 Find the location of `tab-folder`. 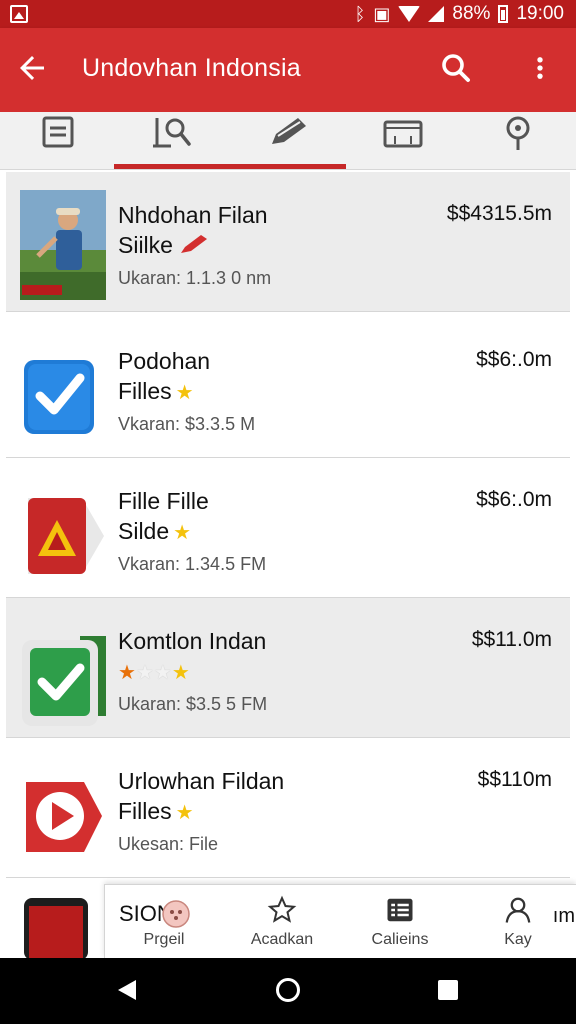

tab-folder is located at coordinates (402, 141).